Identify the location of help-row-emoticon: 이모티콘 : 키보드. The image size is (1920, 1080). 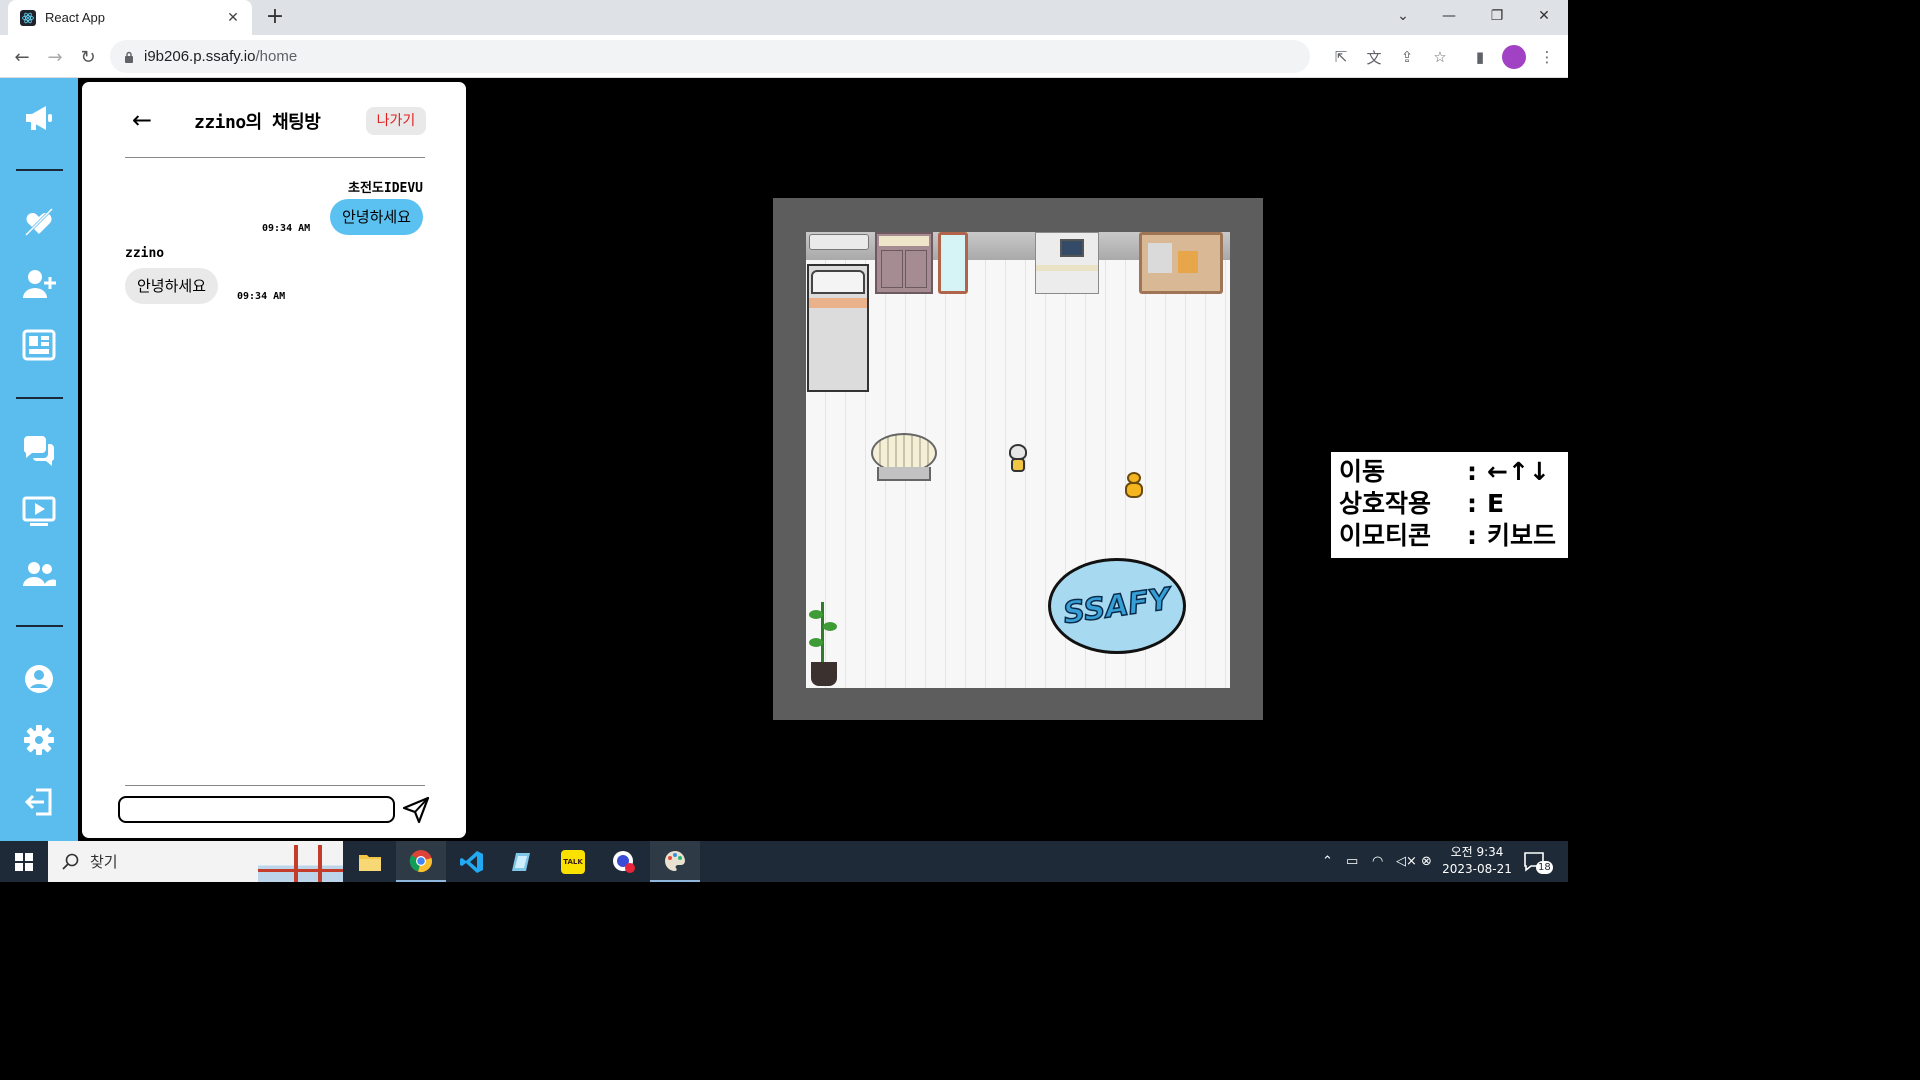
(1449, 536).